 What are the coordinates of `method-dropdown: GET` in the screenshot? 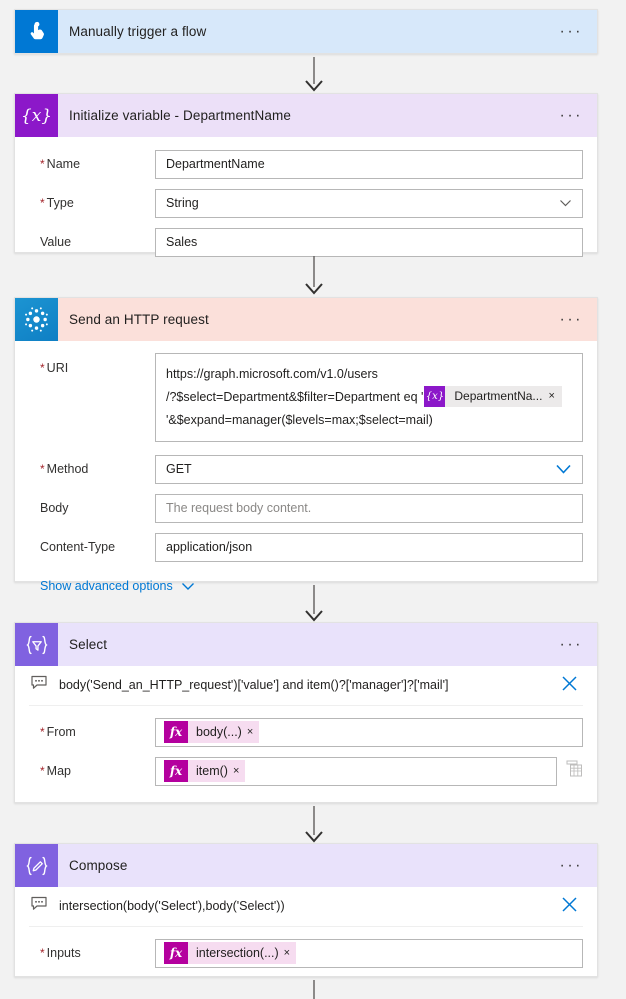 It's located at (369, 469).